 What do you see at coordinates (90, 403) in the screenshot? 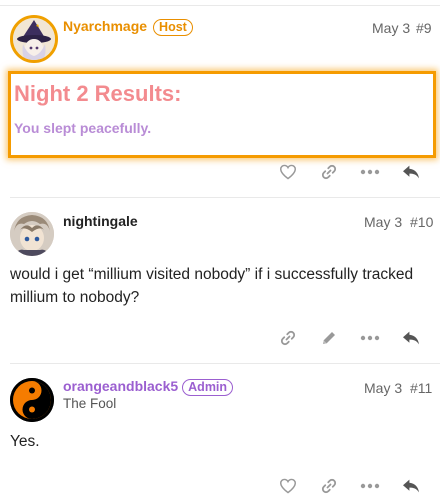
I see `user-title: The Fool` at bounding box center [90, 403].